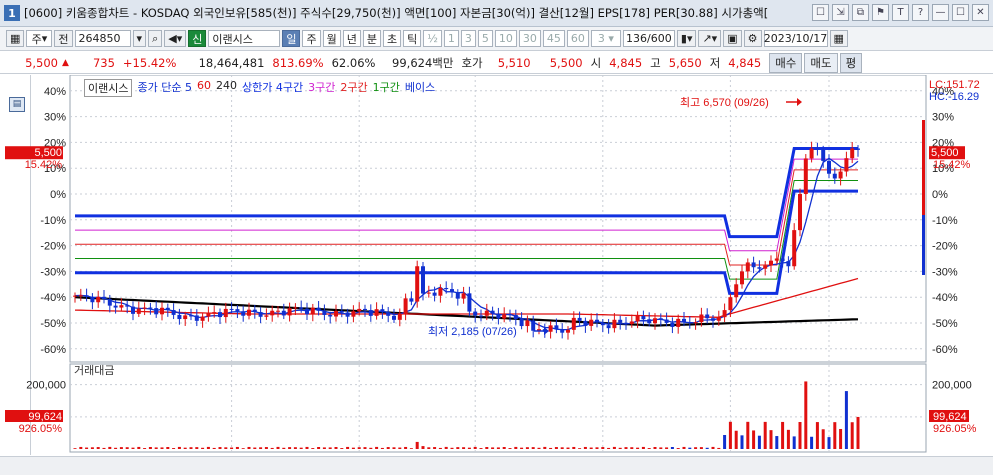  I want to click on text-icon: T, so click(900, 12).